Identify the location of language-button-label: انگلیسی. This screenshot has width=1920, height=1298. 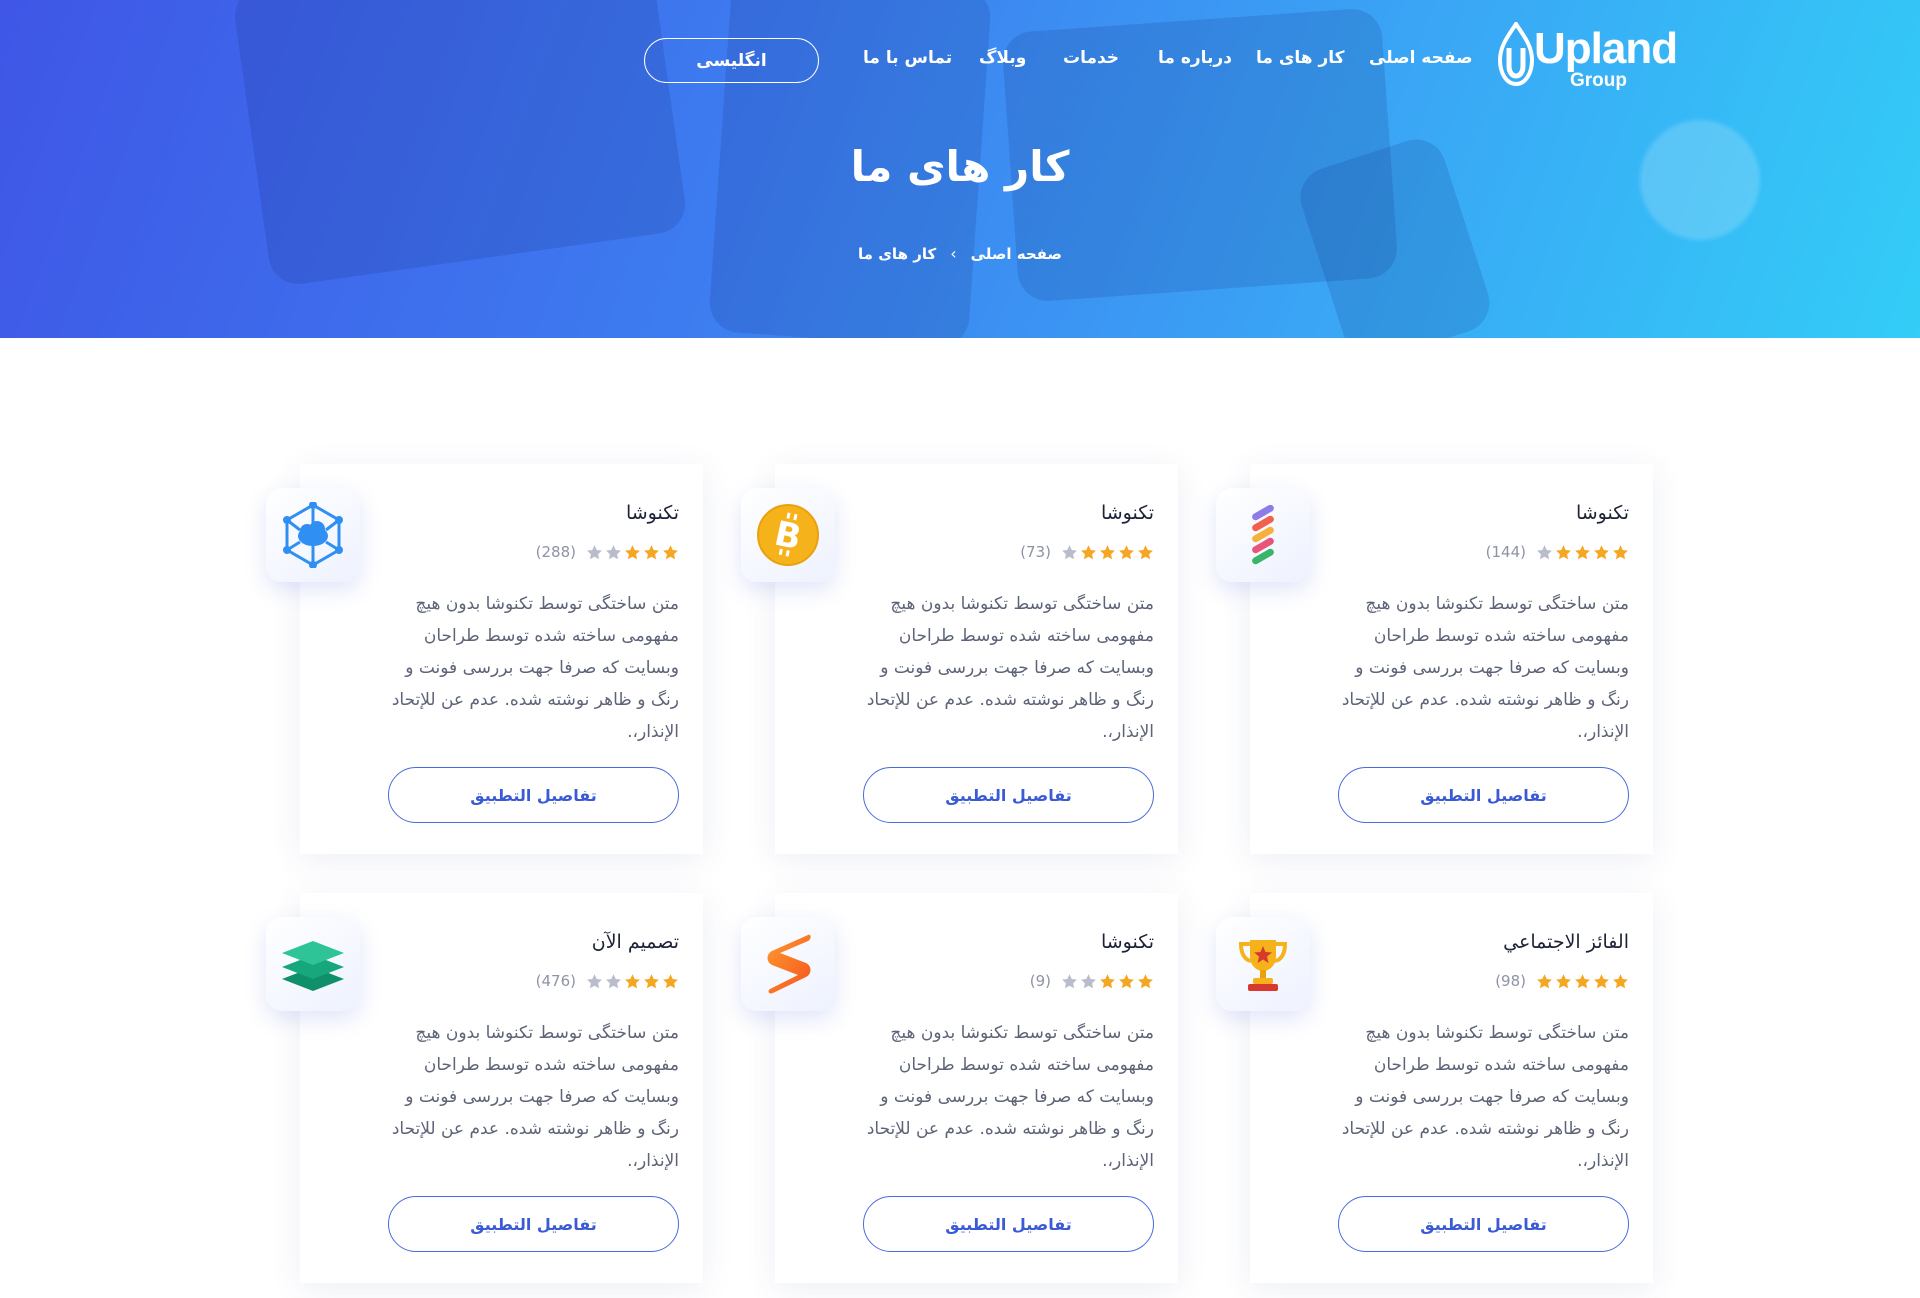
(731, 60).